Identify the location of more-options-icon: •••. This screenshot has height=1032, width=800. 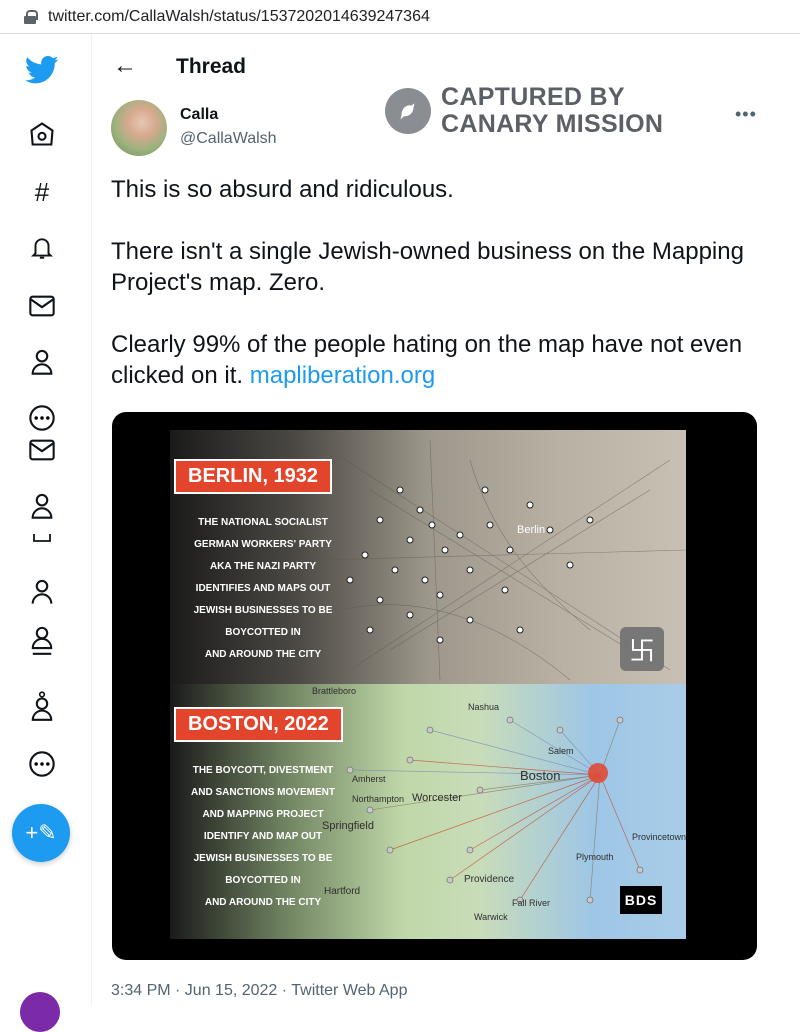
(746, 114).